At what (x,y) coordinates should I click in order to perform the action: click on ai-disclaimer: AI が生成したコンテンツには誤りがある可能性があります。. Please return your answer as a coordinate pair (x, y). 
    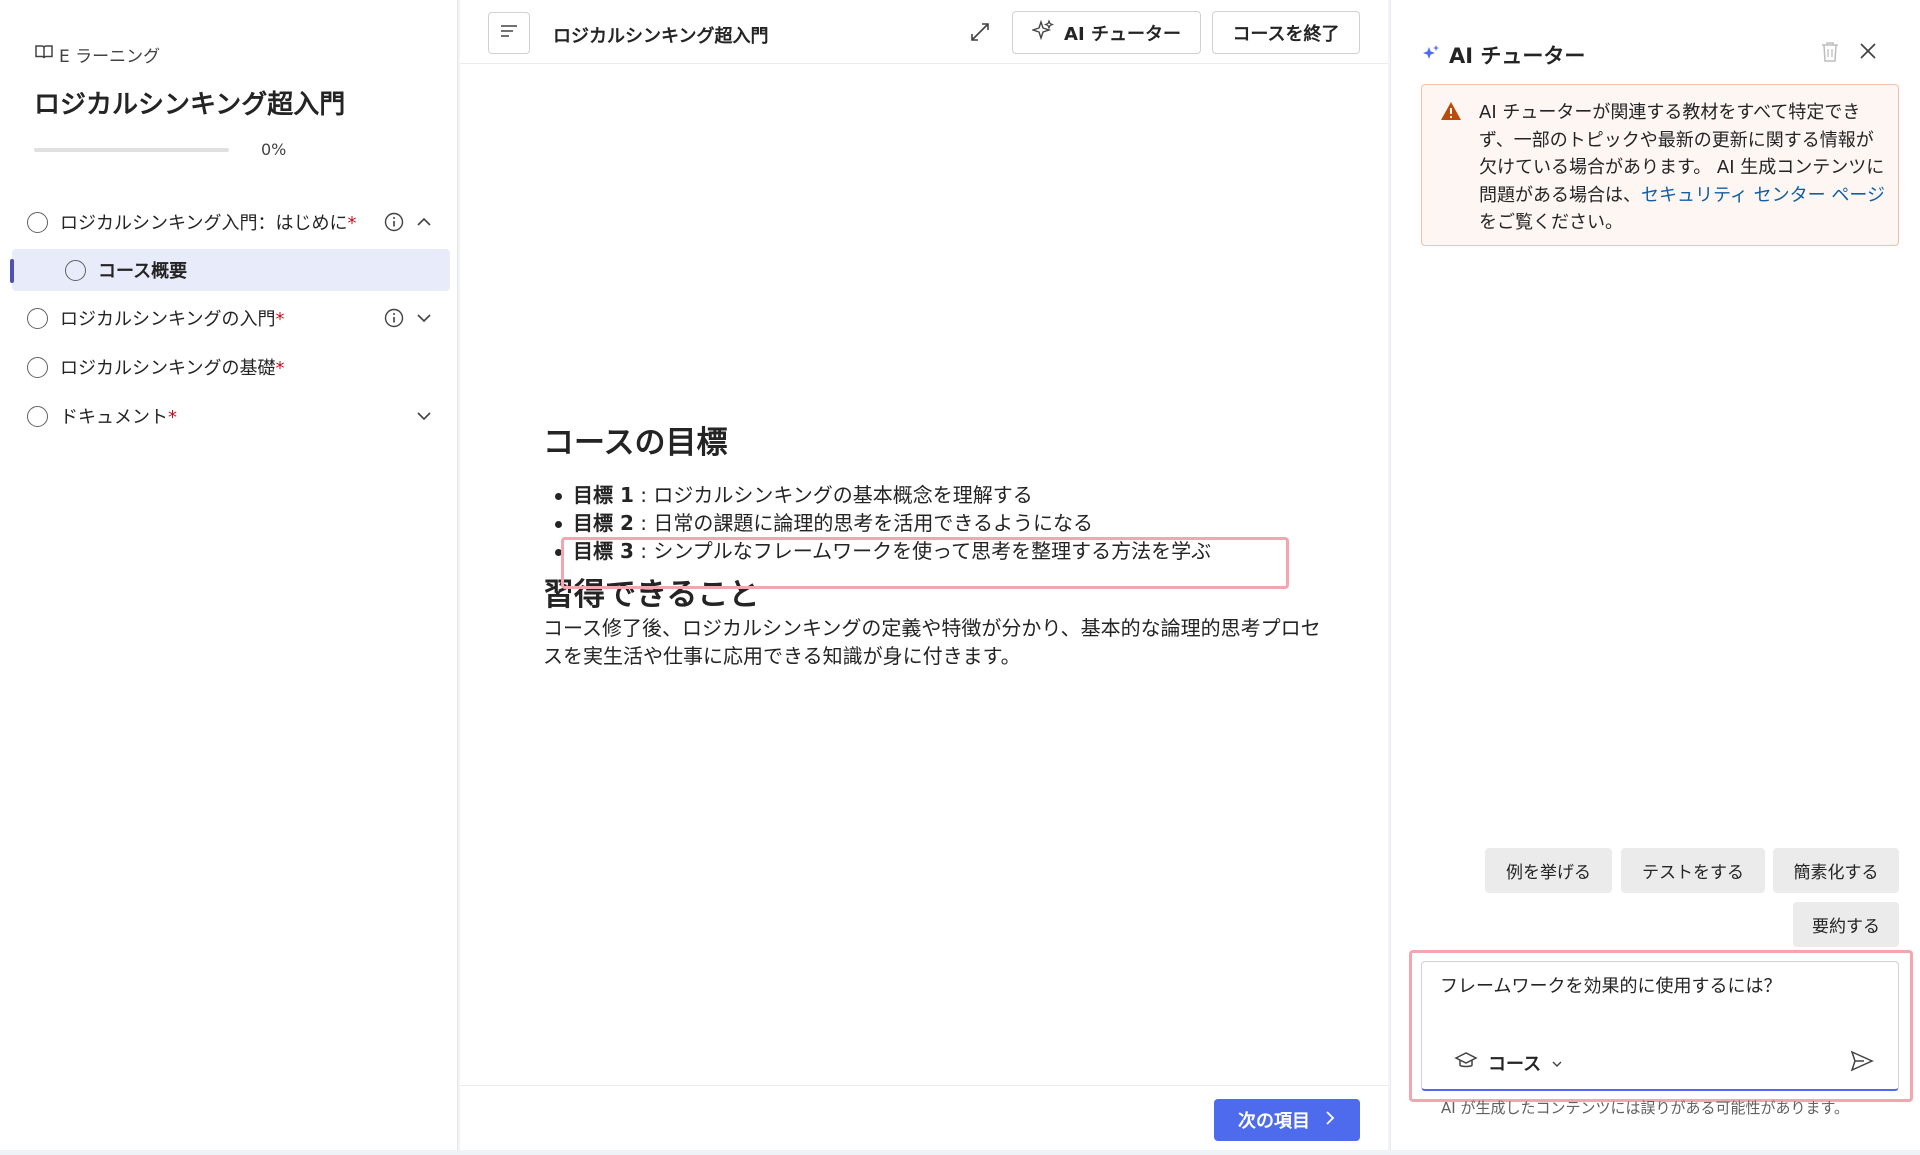
    Looking at the image, I should click on (1645, 1108).